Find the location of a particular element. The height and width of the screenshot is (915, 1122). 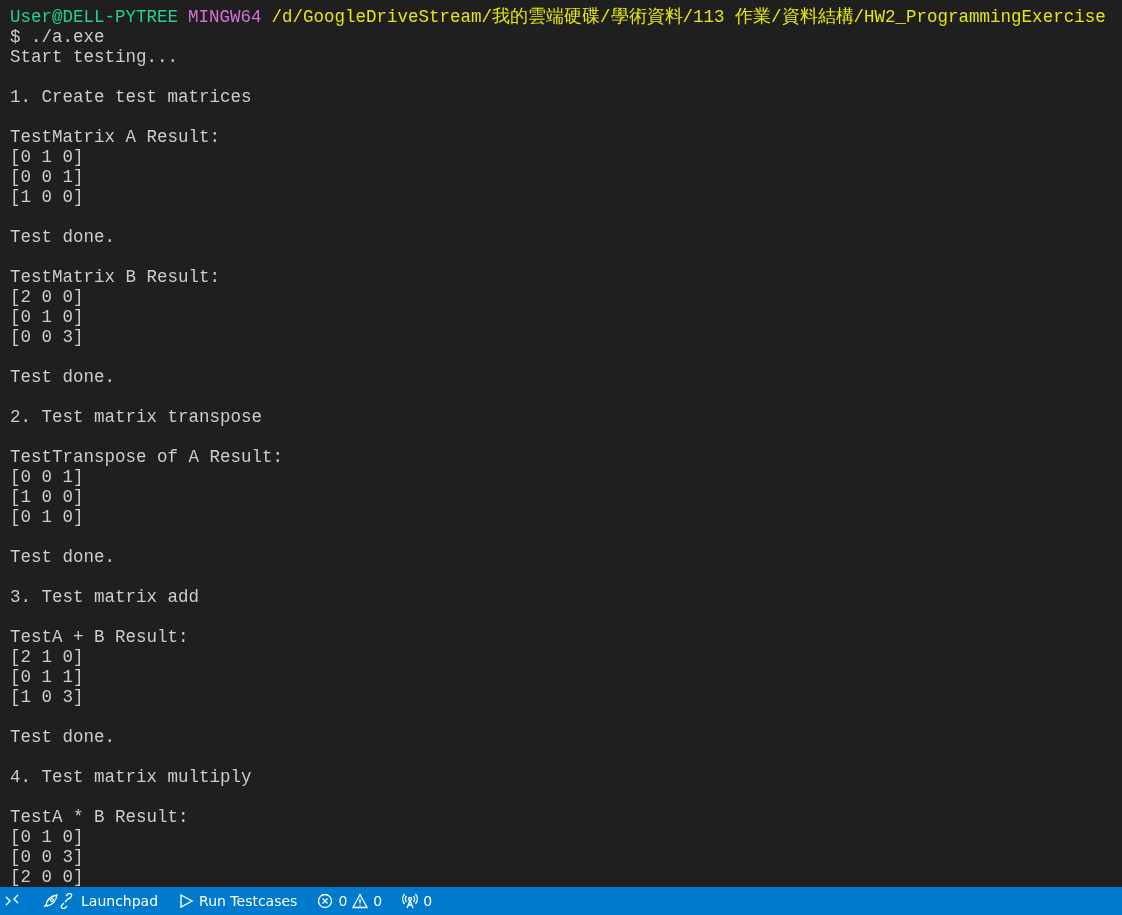

output-line: [1 0 3] is located at coordinates (47, 697).